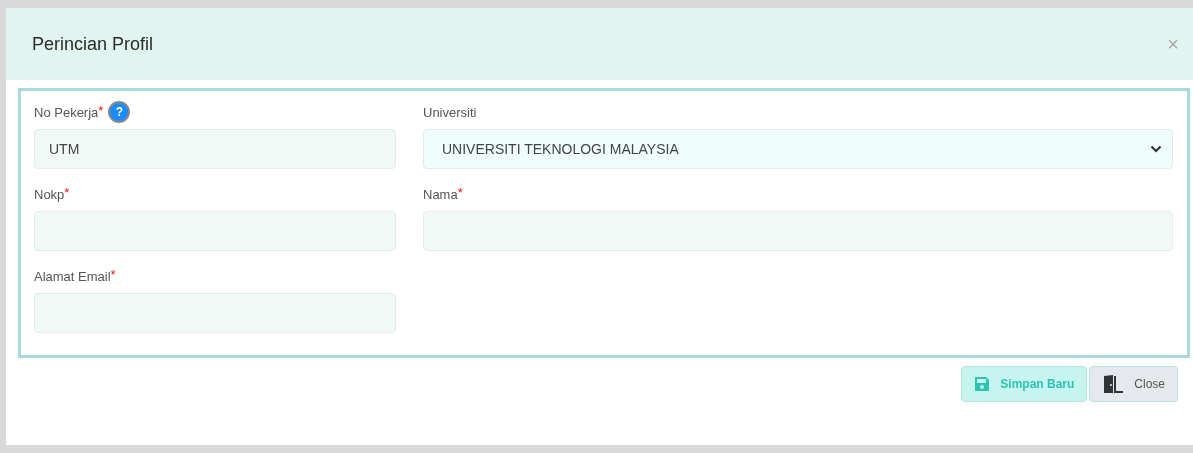 This screenshot has width=1193, height=453. What do you see at coordinates (1133, 384) in the screenshot?
I see `close-button: Close` at bounding box center [1133, 384].